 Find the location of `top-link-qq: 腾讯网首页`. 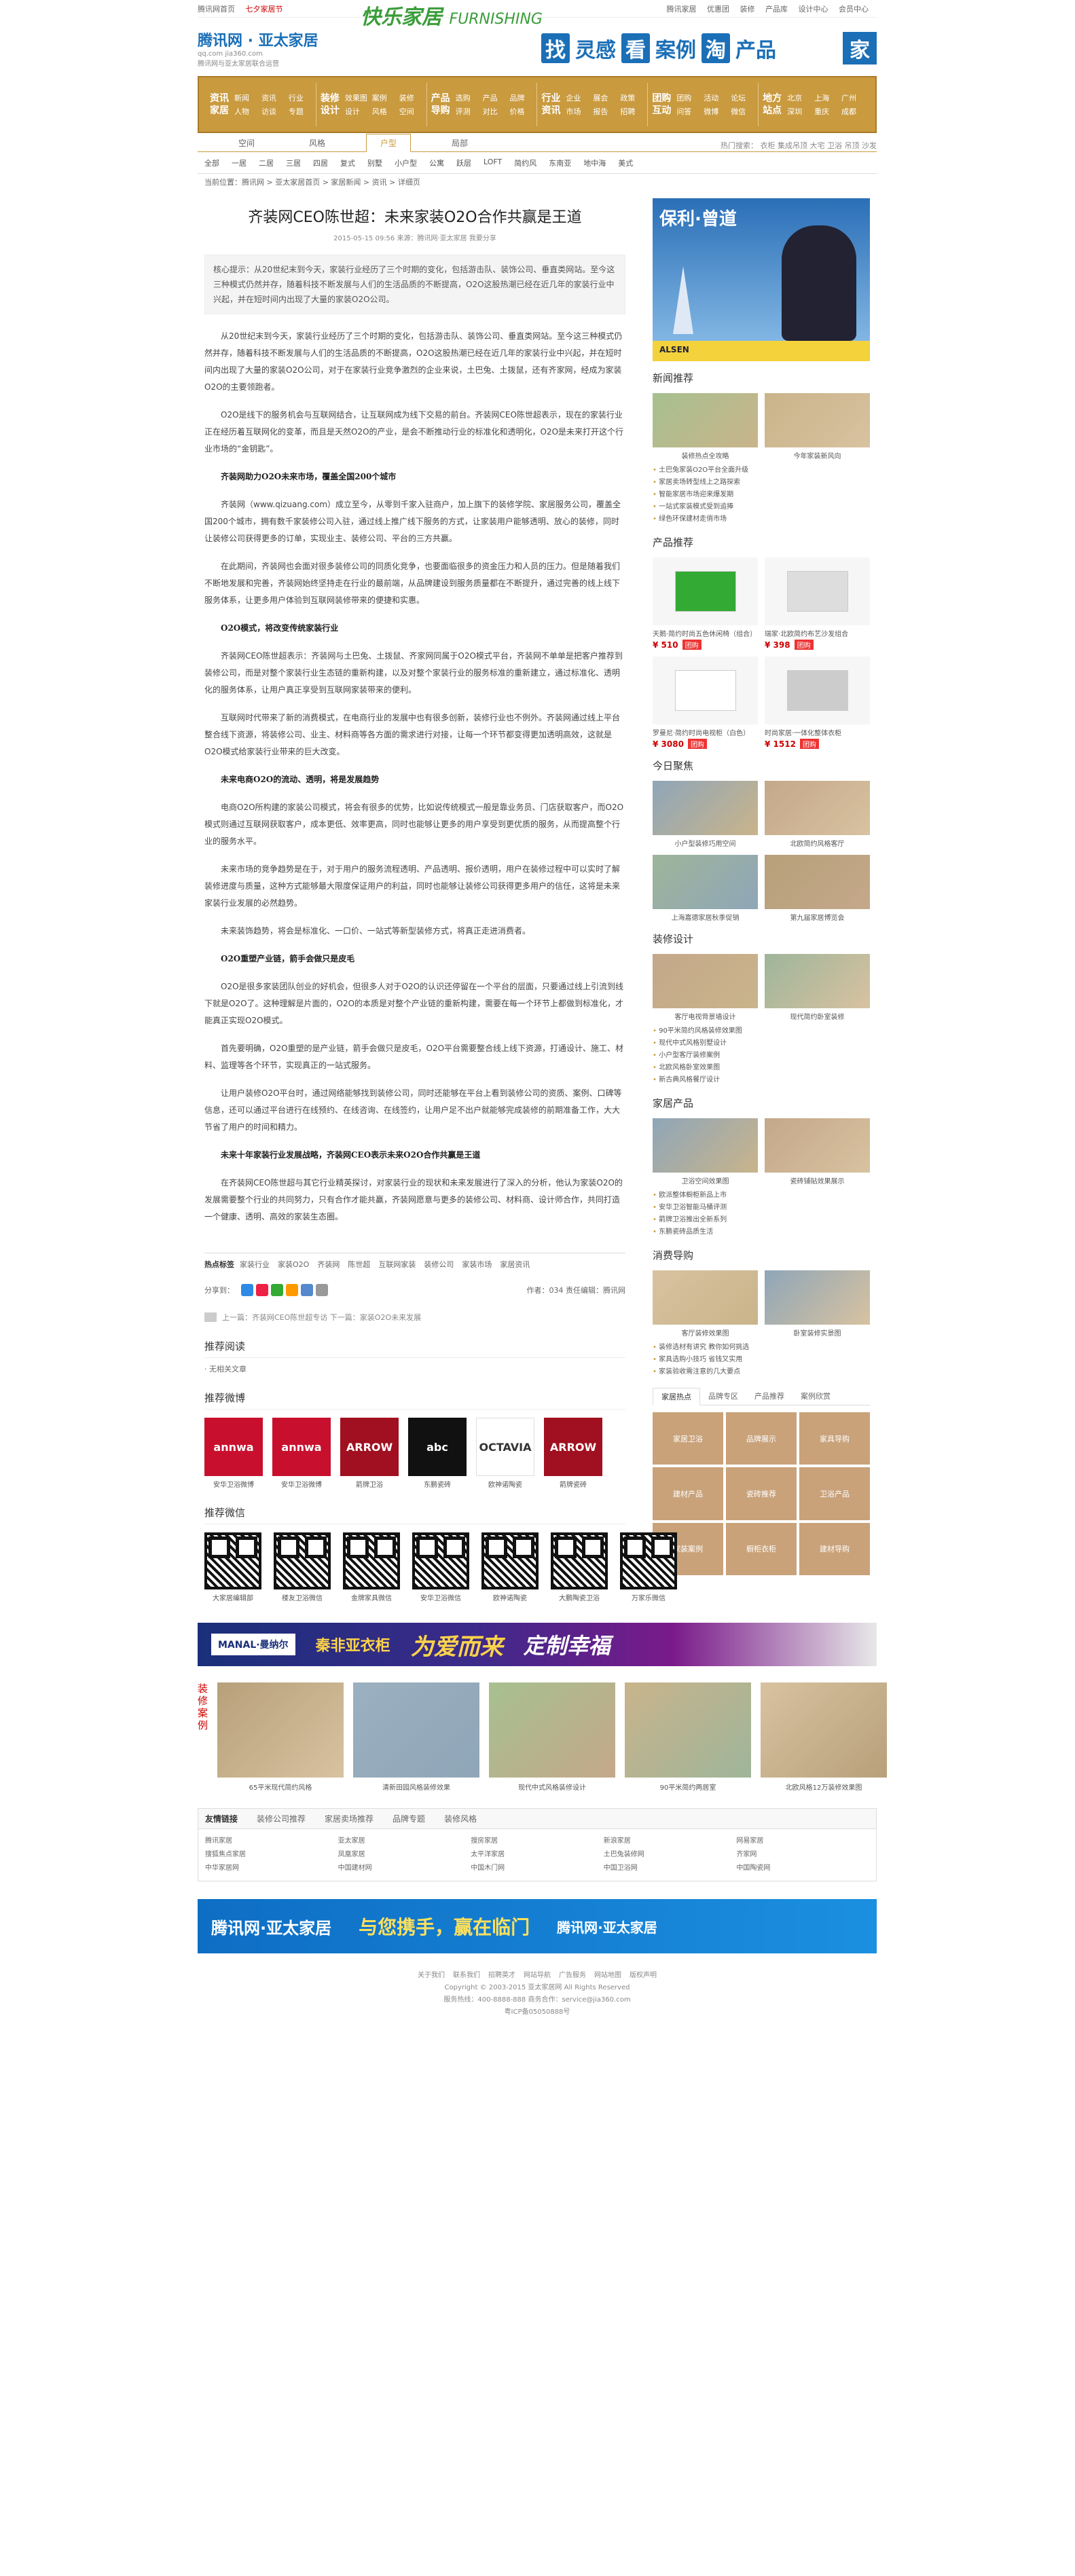

top-link-qq: 腾讯网首页 is located at coordinates (216, 9).